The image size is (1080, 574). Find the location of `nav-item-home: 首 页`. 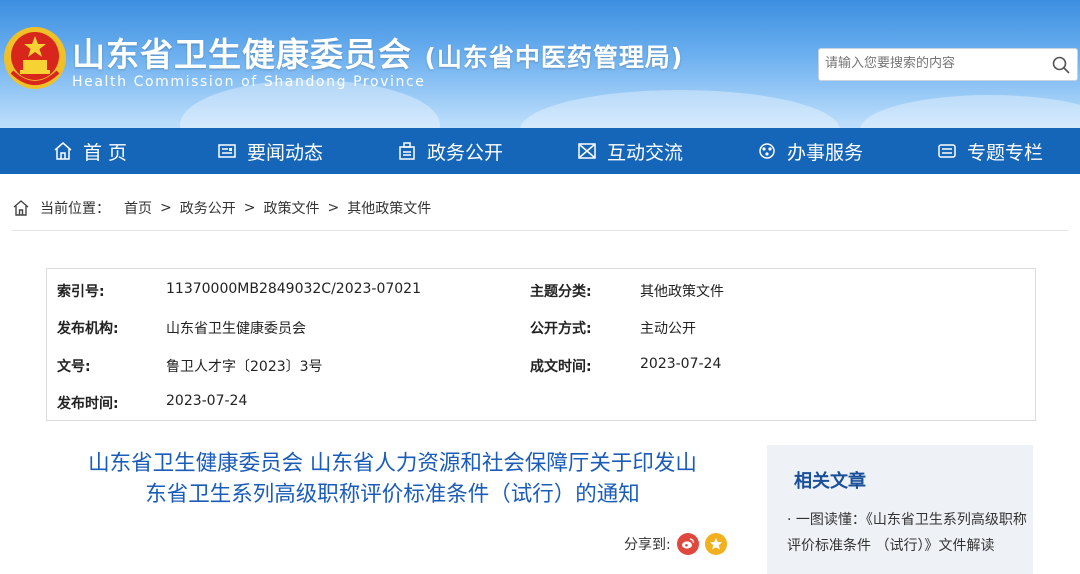

nav-item-home: 首 页 is located at coordinates (90, 151).